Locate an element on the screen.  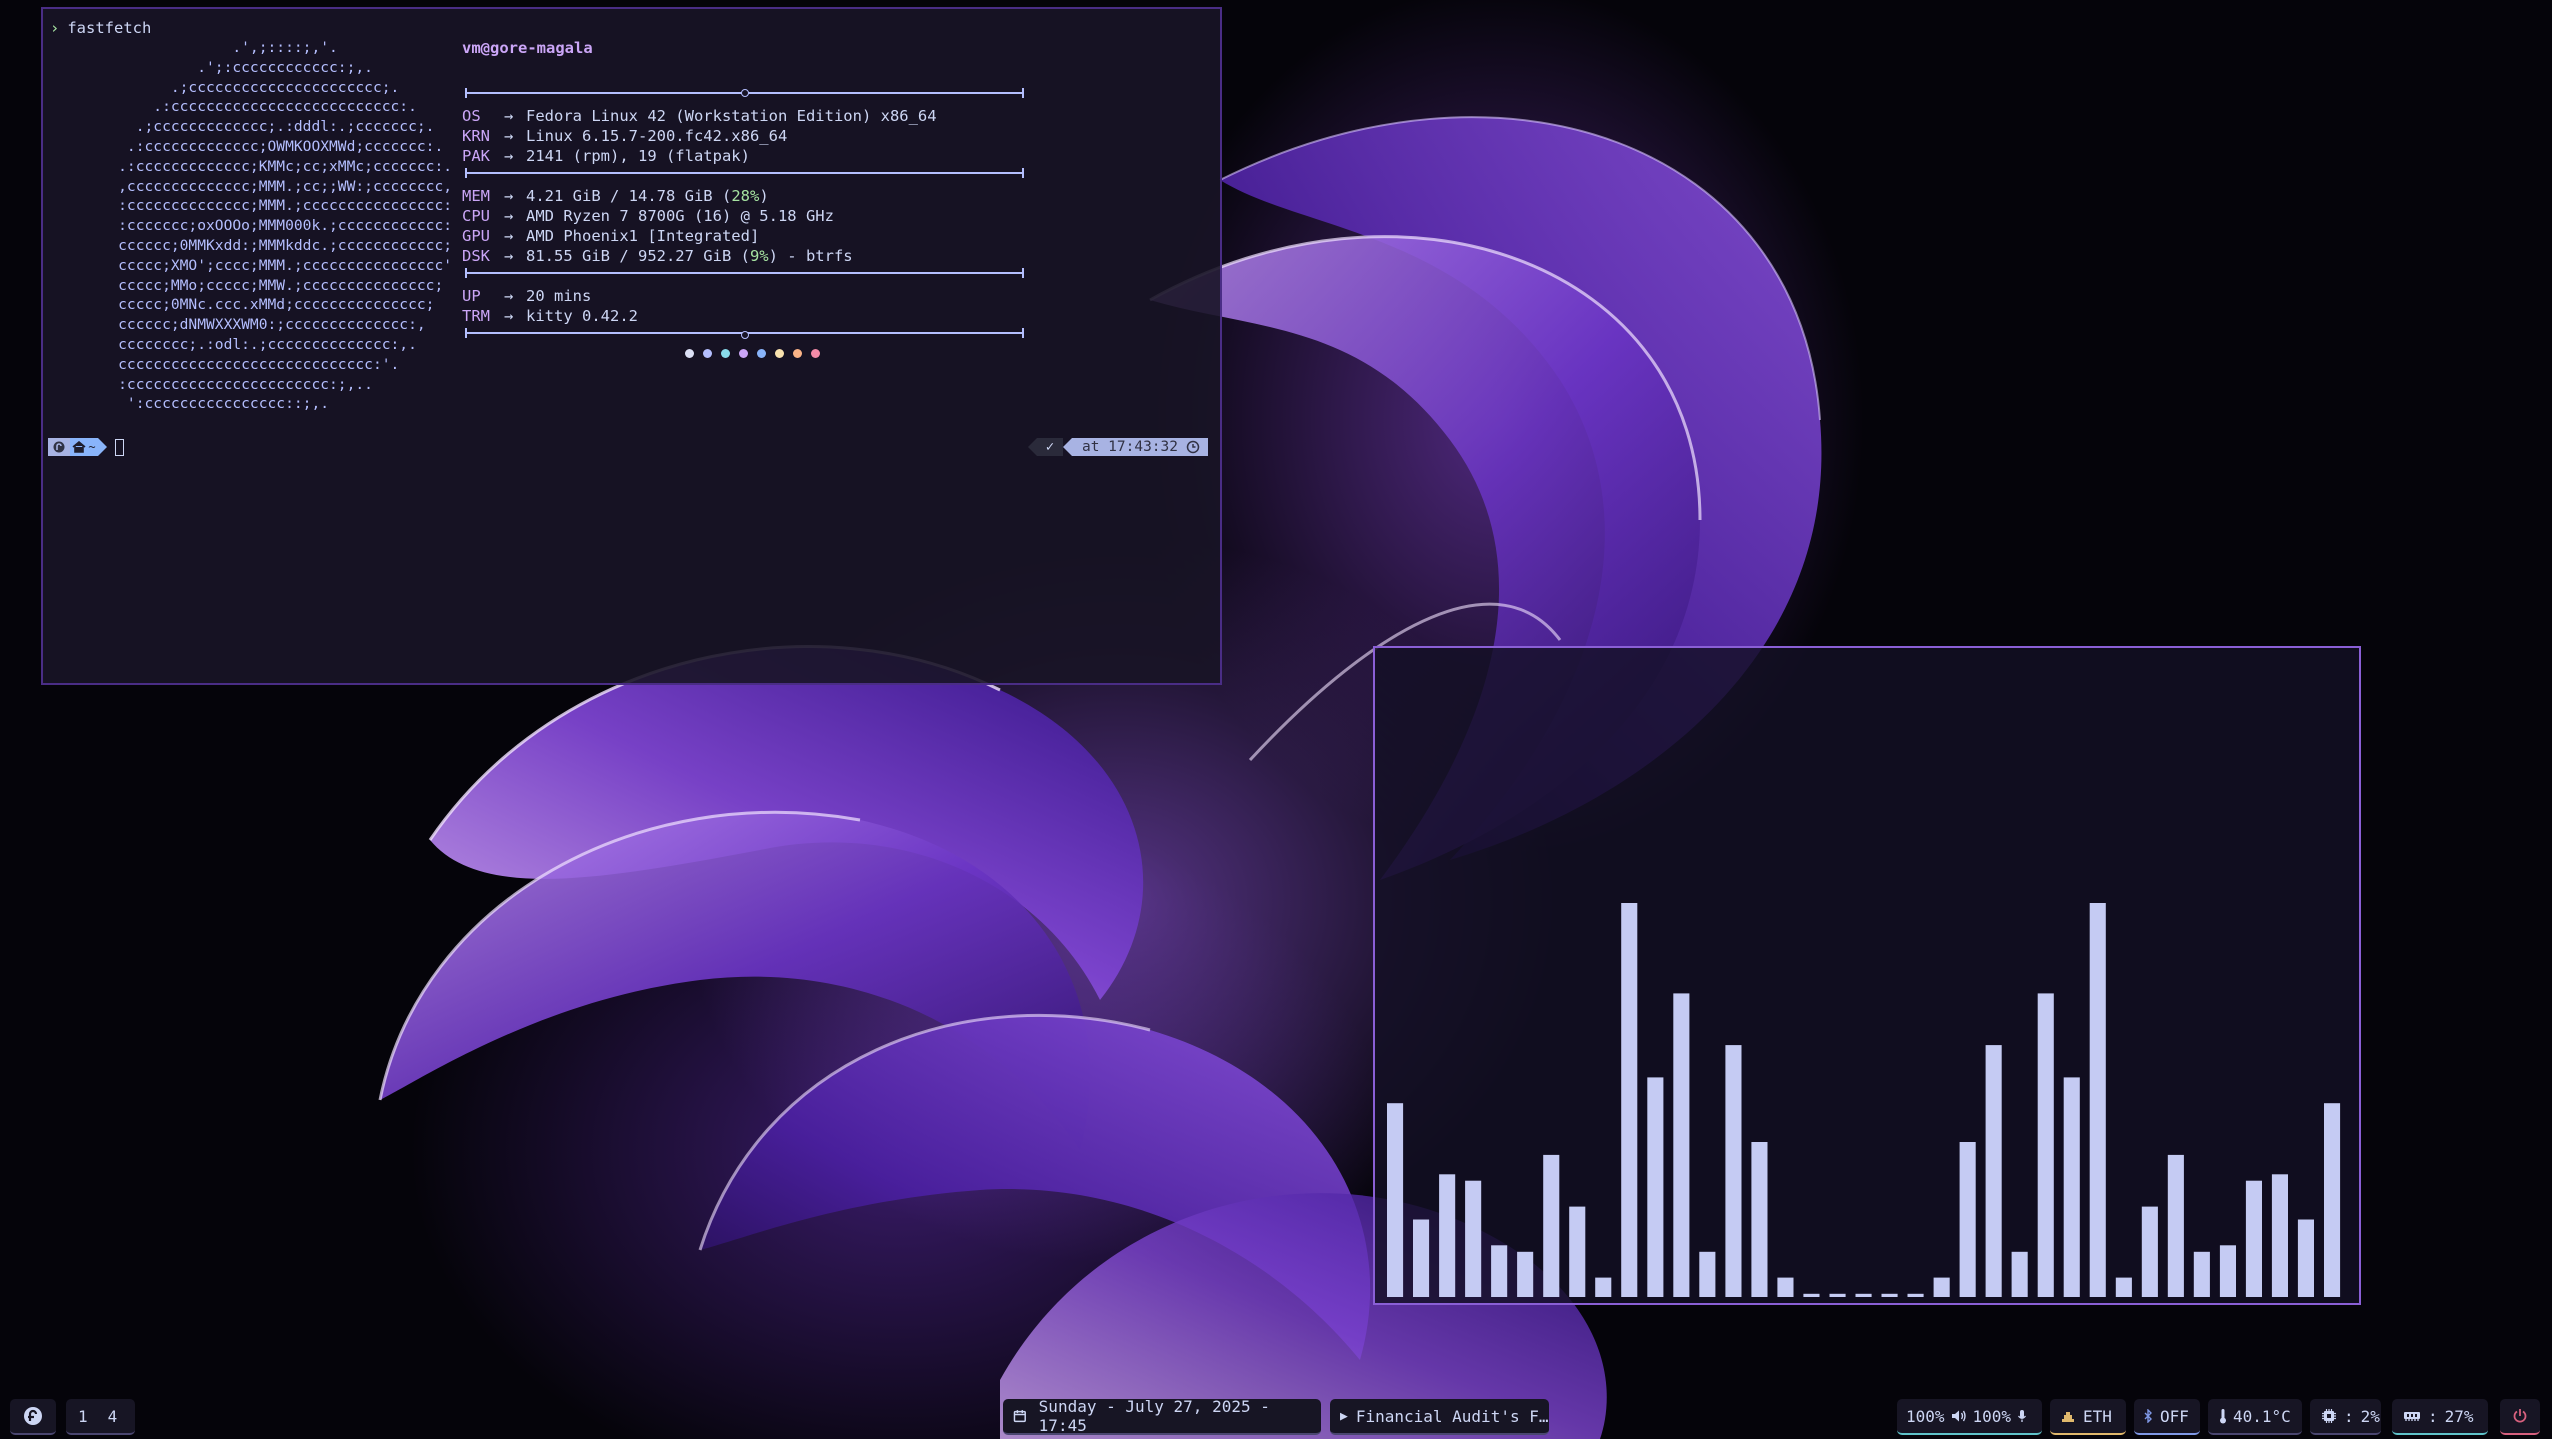
info-row-krn: KRN → Linux 6.15.7-200.fc42.x86_64 is located at coordinates (624, 136).